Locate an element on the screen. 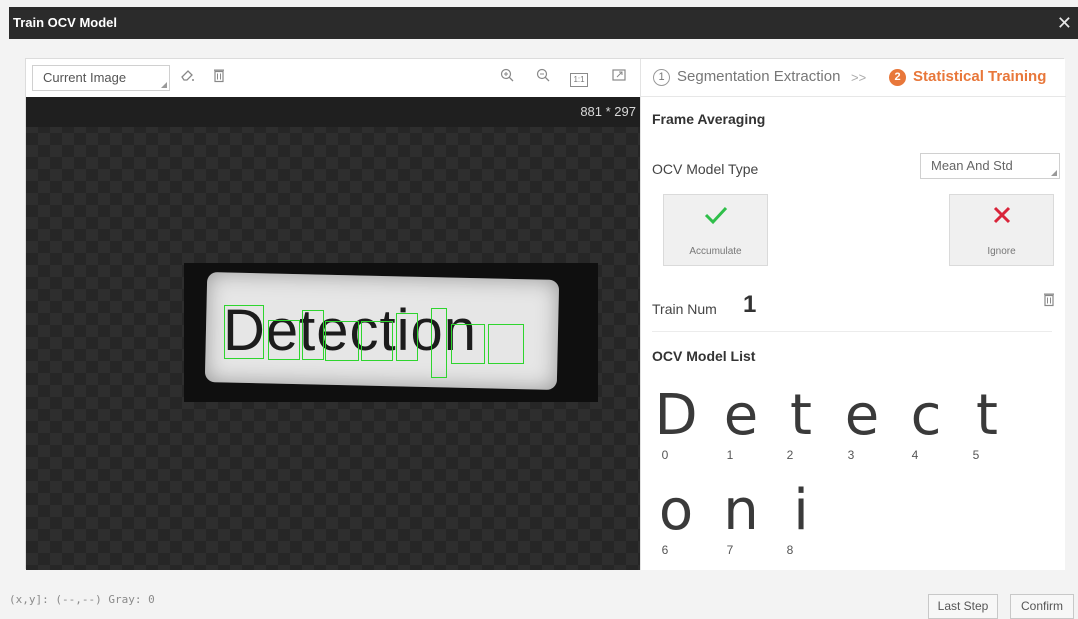  model-glyph-0: D 0 is located at coordinates (676, 423).